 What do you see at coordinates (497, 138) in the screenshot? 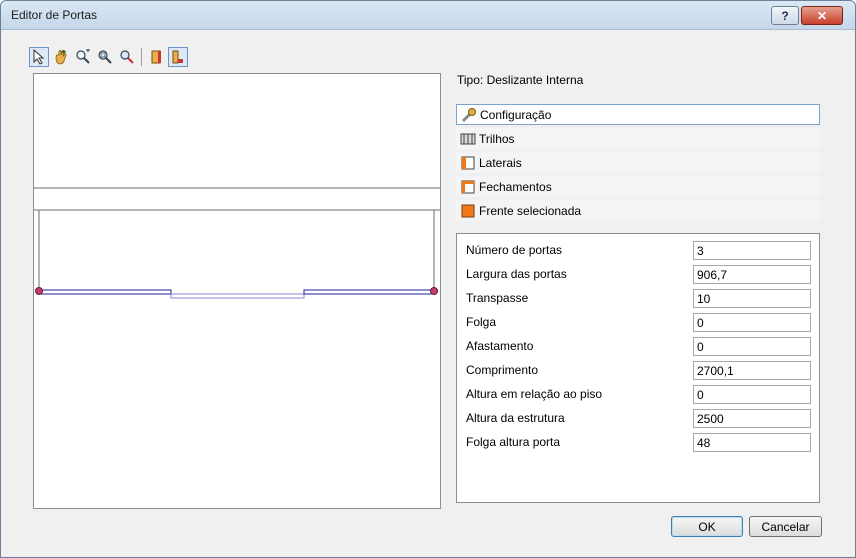
I see `section-label: Trilhos` at bounding box center [497, 138].